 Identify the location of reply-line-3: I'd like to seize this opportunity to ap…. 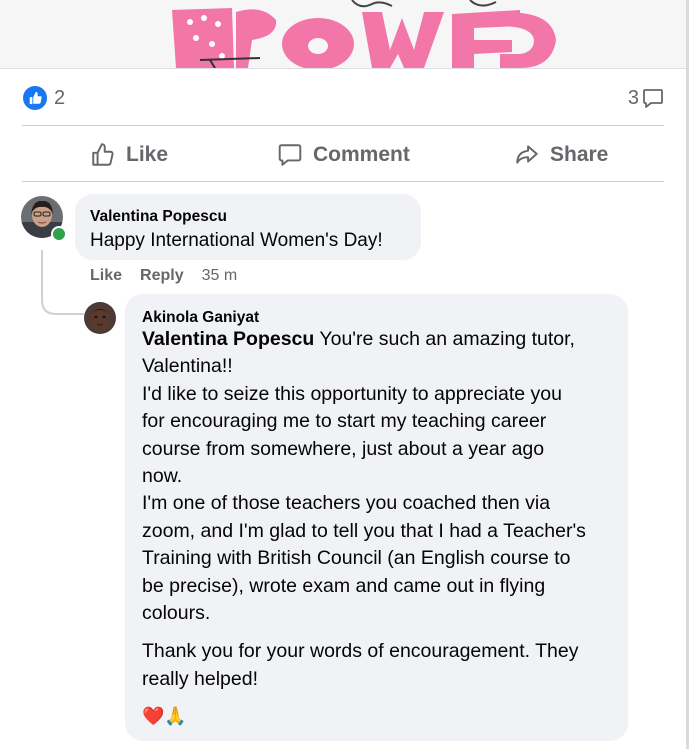
(352, 393).